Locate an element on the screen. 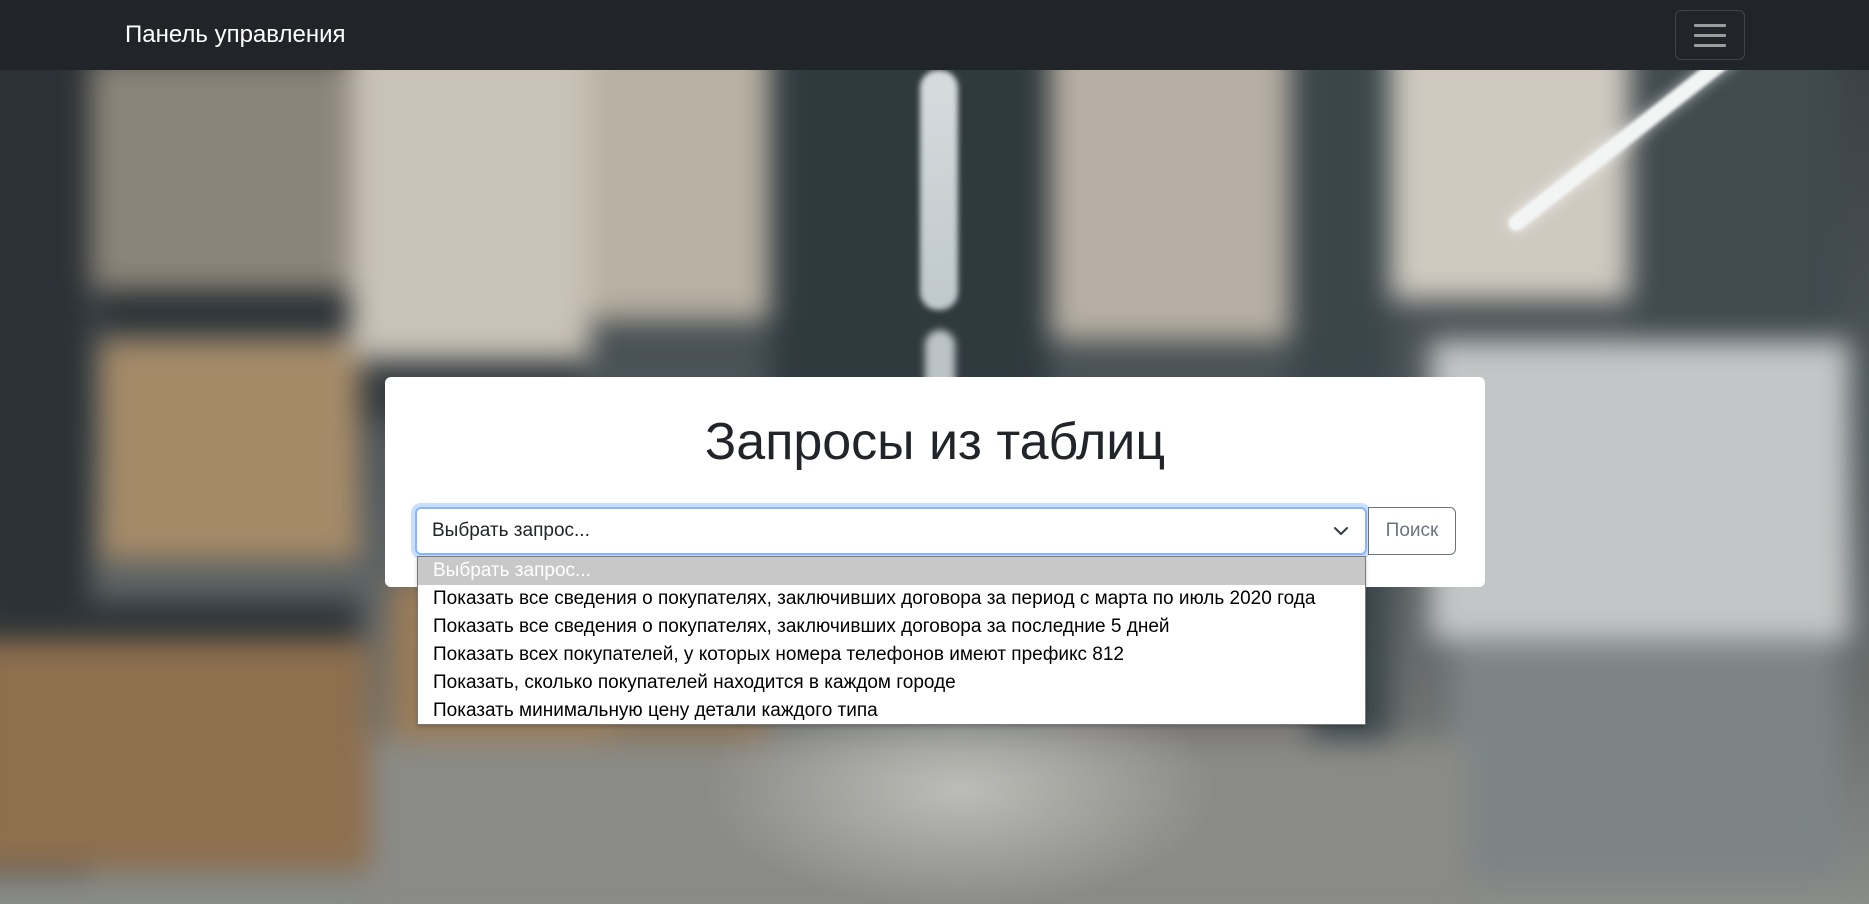 This screenshot has width=1869, height=904. page-title: Запросы из таблиц is located at coordinates (935, 442).